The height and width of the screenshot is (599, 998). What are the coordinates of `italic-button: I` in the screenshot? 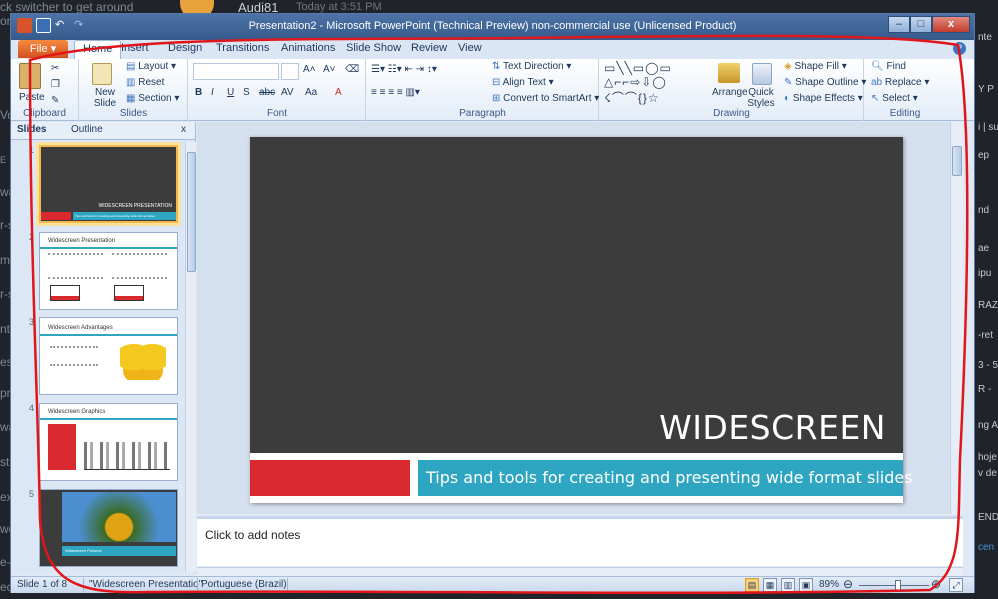 It's located at (212, 92).